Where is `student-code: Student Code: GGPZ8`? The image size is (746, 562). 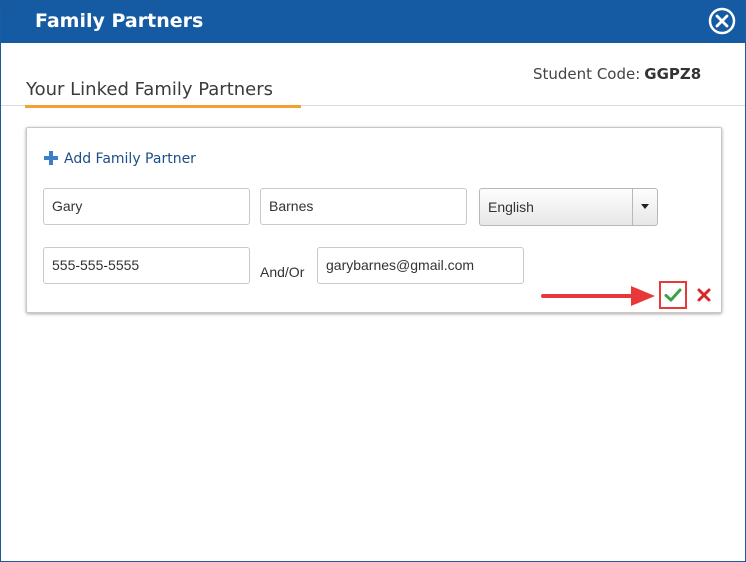 student-code: Student Code: GGPZ8 is located at coordinates (617, 74).